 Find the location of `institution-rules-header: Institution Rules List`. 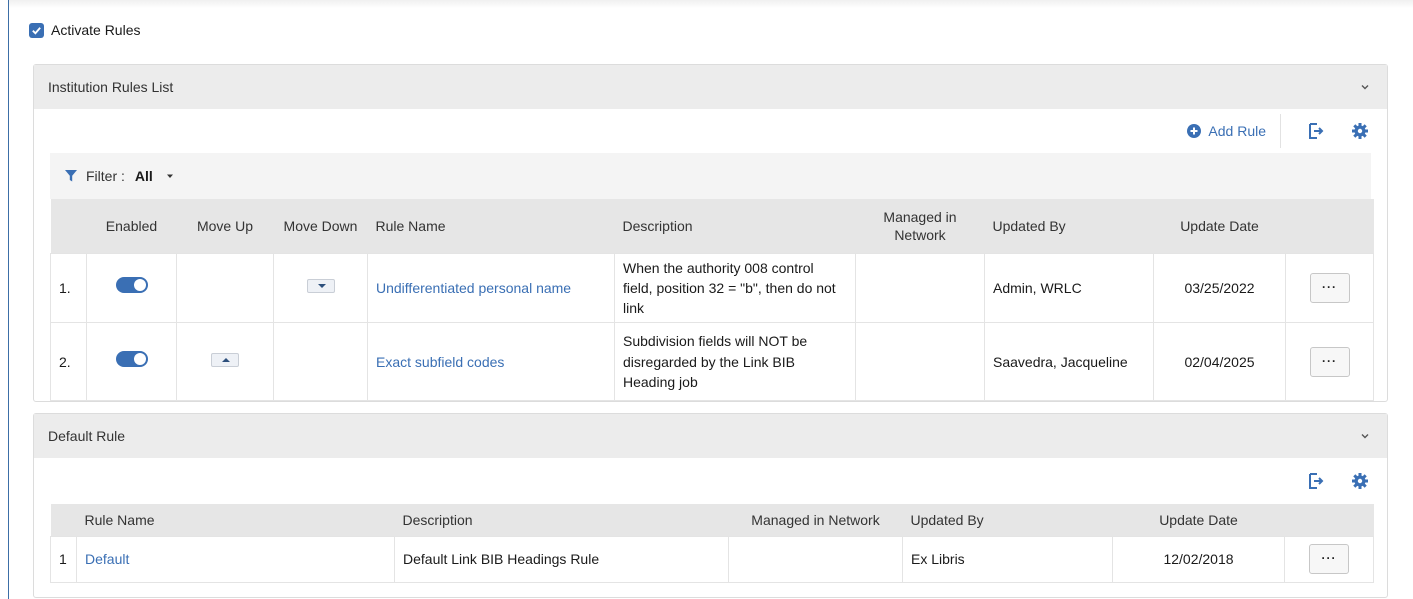

institution-rules-header: Institution Rules List is located at coordinates (710, 87).